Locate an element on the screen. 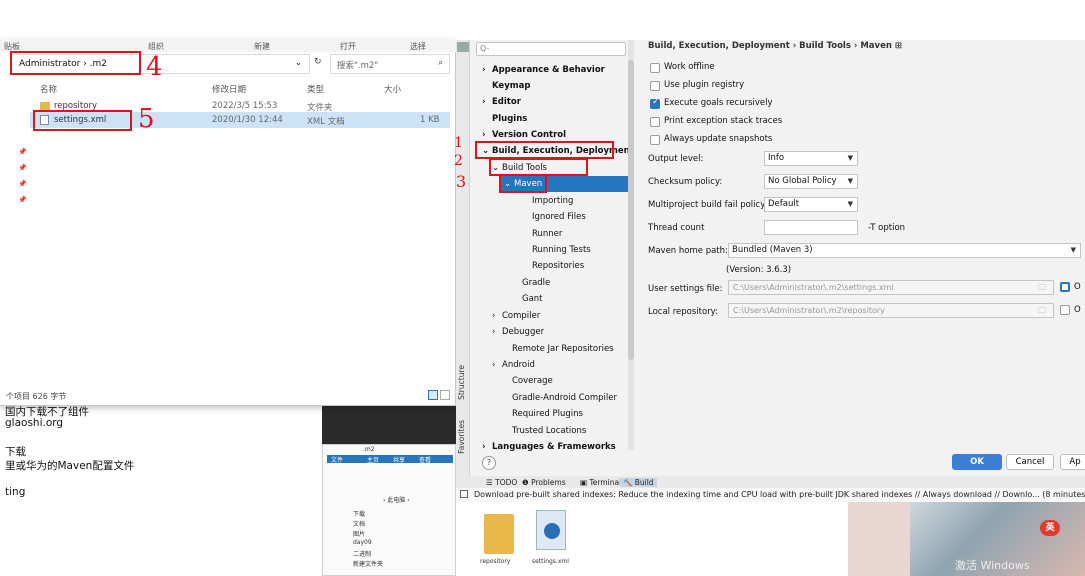 Image resolution: width=1085 pixels, height=576 pixels. refresh-icon: ↻ is located at coordinates (318, 62).